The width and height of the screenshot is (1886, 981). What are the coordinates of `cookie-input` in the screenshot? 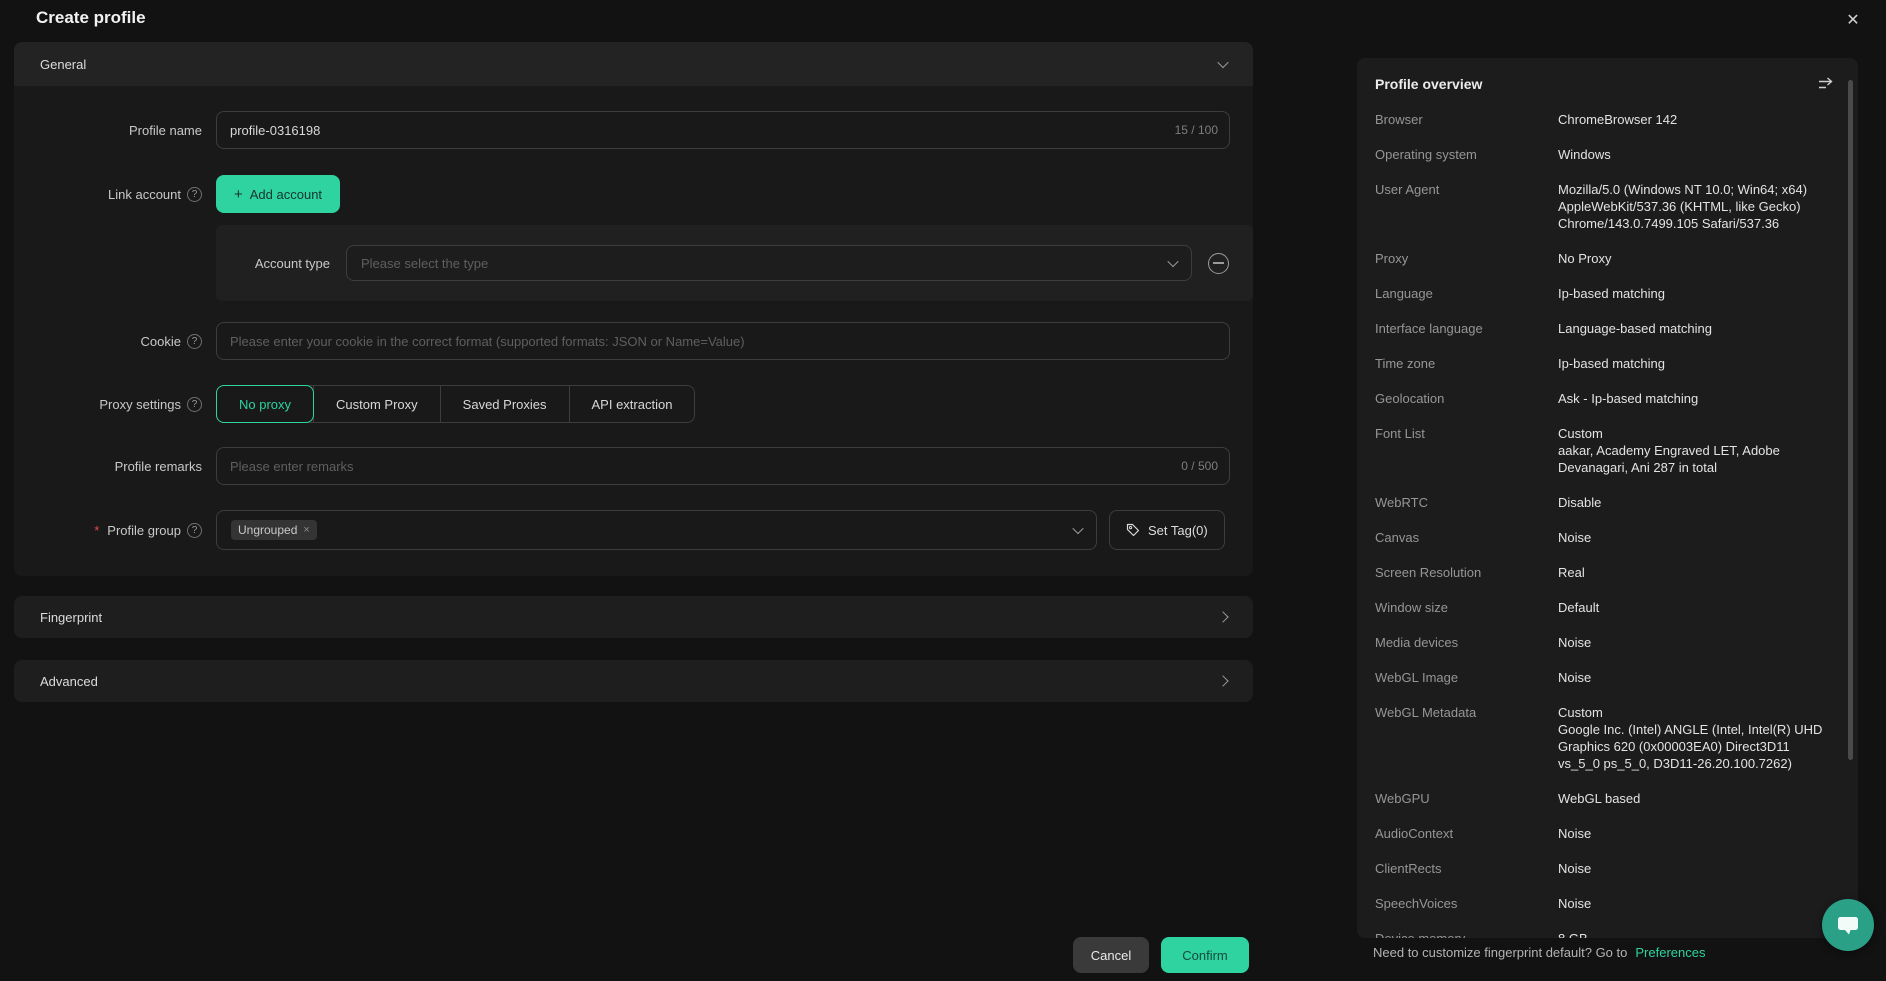 It's located at (723, 341).